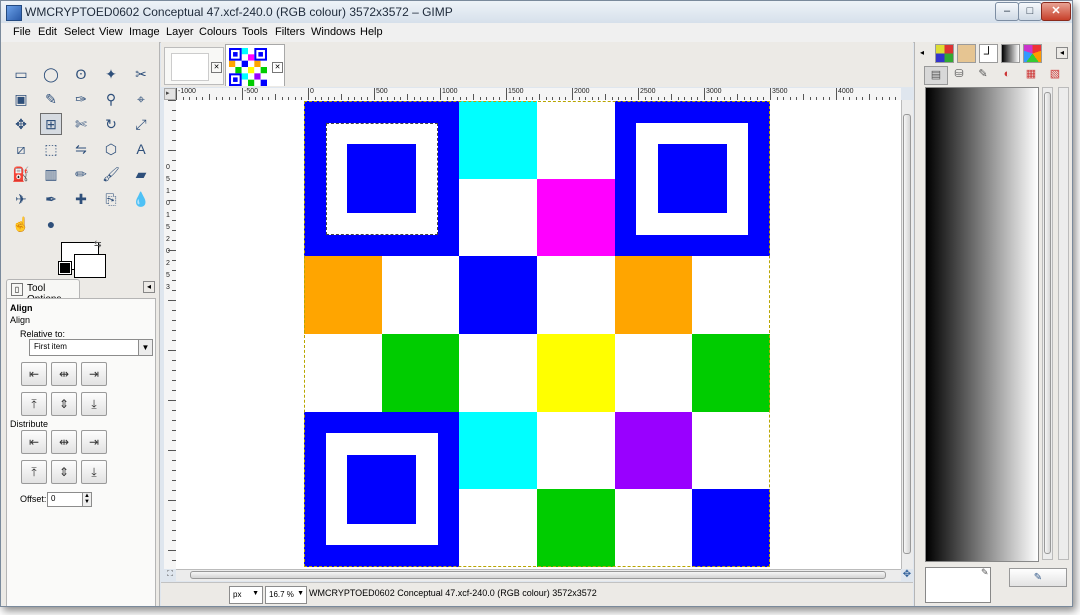 The width and height of the screenshot is (1080, 615). Describe the element at coordinates (1056, 11) in the screenshot. I see `close-button: ✕` at that location.